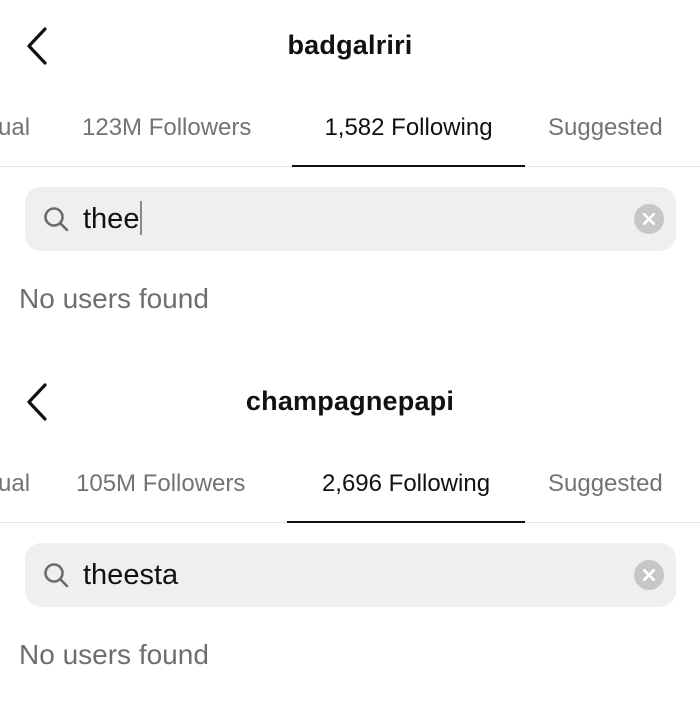  Describe the element at coordinates (406, 492) in the screenshot. I see `tab-following: 2,696 Following` at that location.